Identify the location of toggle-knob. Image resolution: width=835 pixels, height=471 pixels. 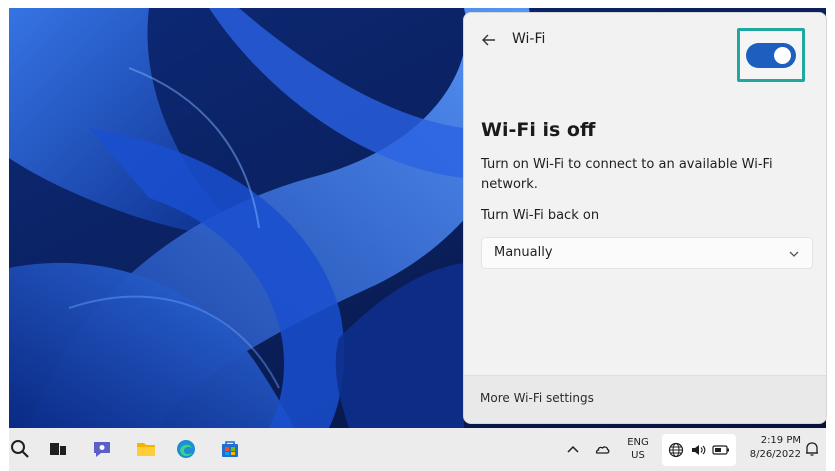
(782, 55).